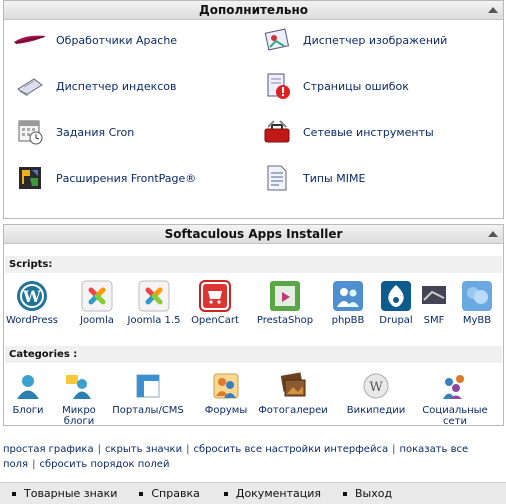 The image size is (506, 504). I want to click on item-mime-types: Типы MIME, so click(312, 178).